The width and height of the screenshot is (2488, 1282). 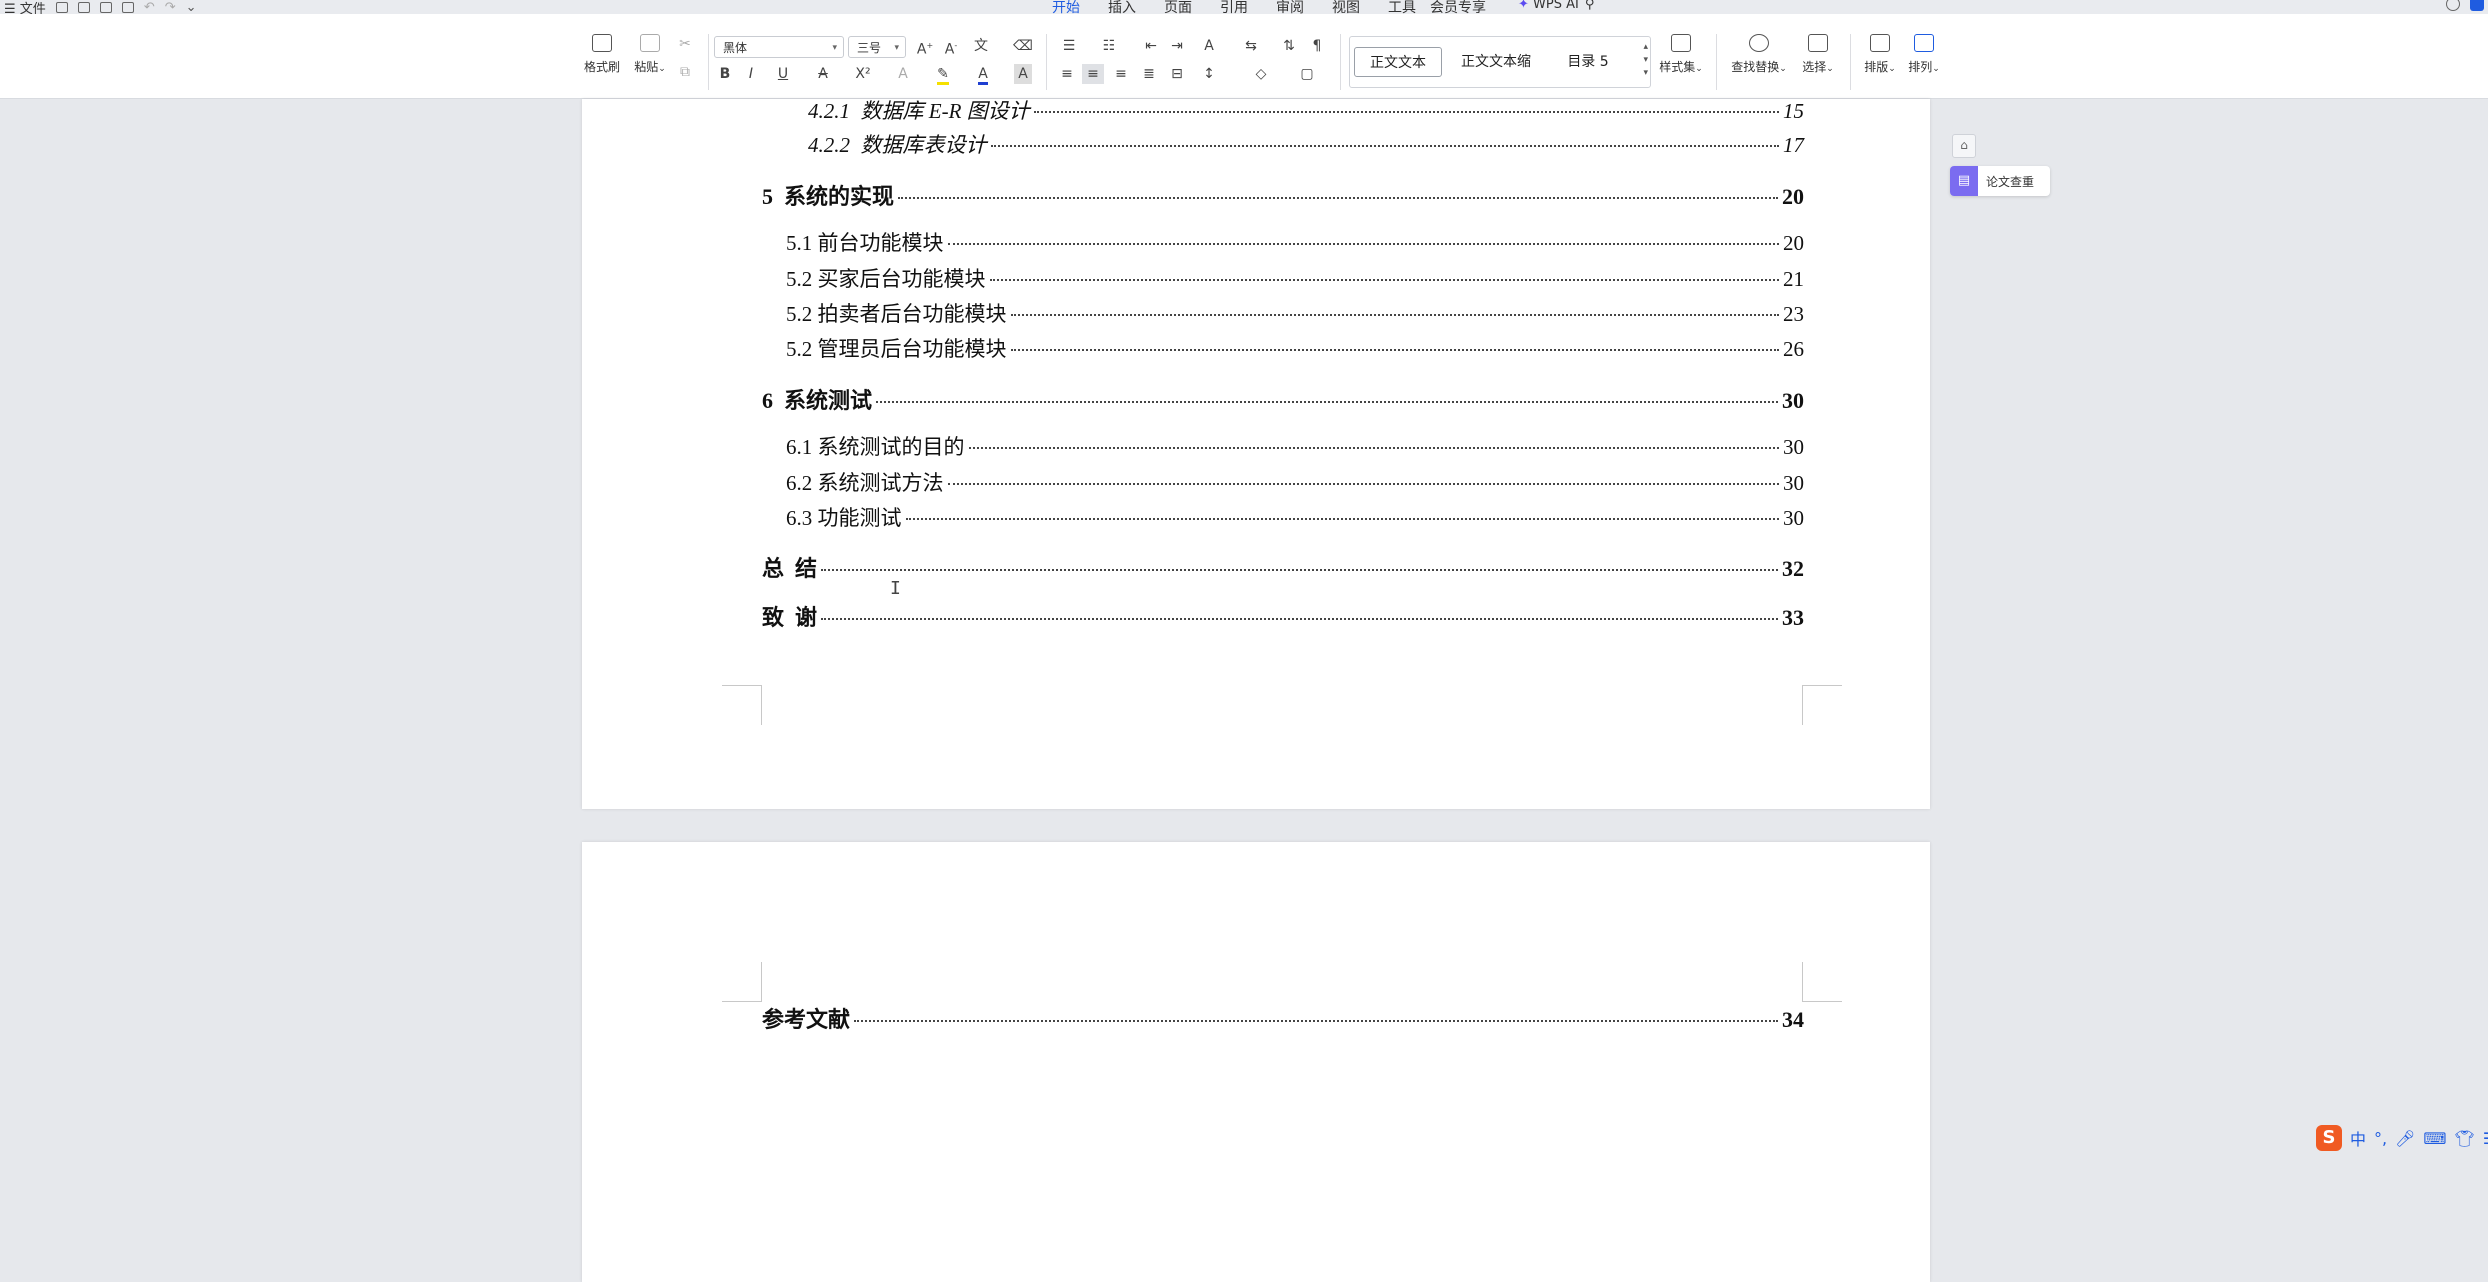 What do you see at coordinates (1283, 1018) in the screenshot?
I see `toc-entry: 参考文献 34` at bounding box center [1283, 1018].